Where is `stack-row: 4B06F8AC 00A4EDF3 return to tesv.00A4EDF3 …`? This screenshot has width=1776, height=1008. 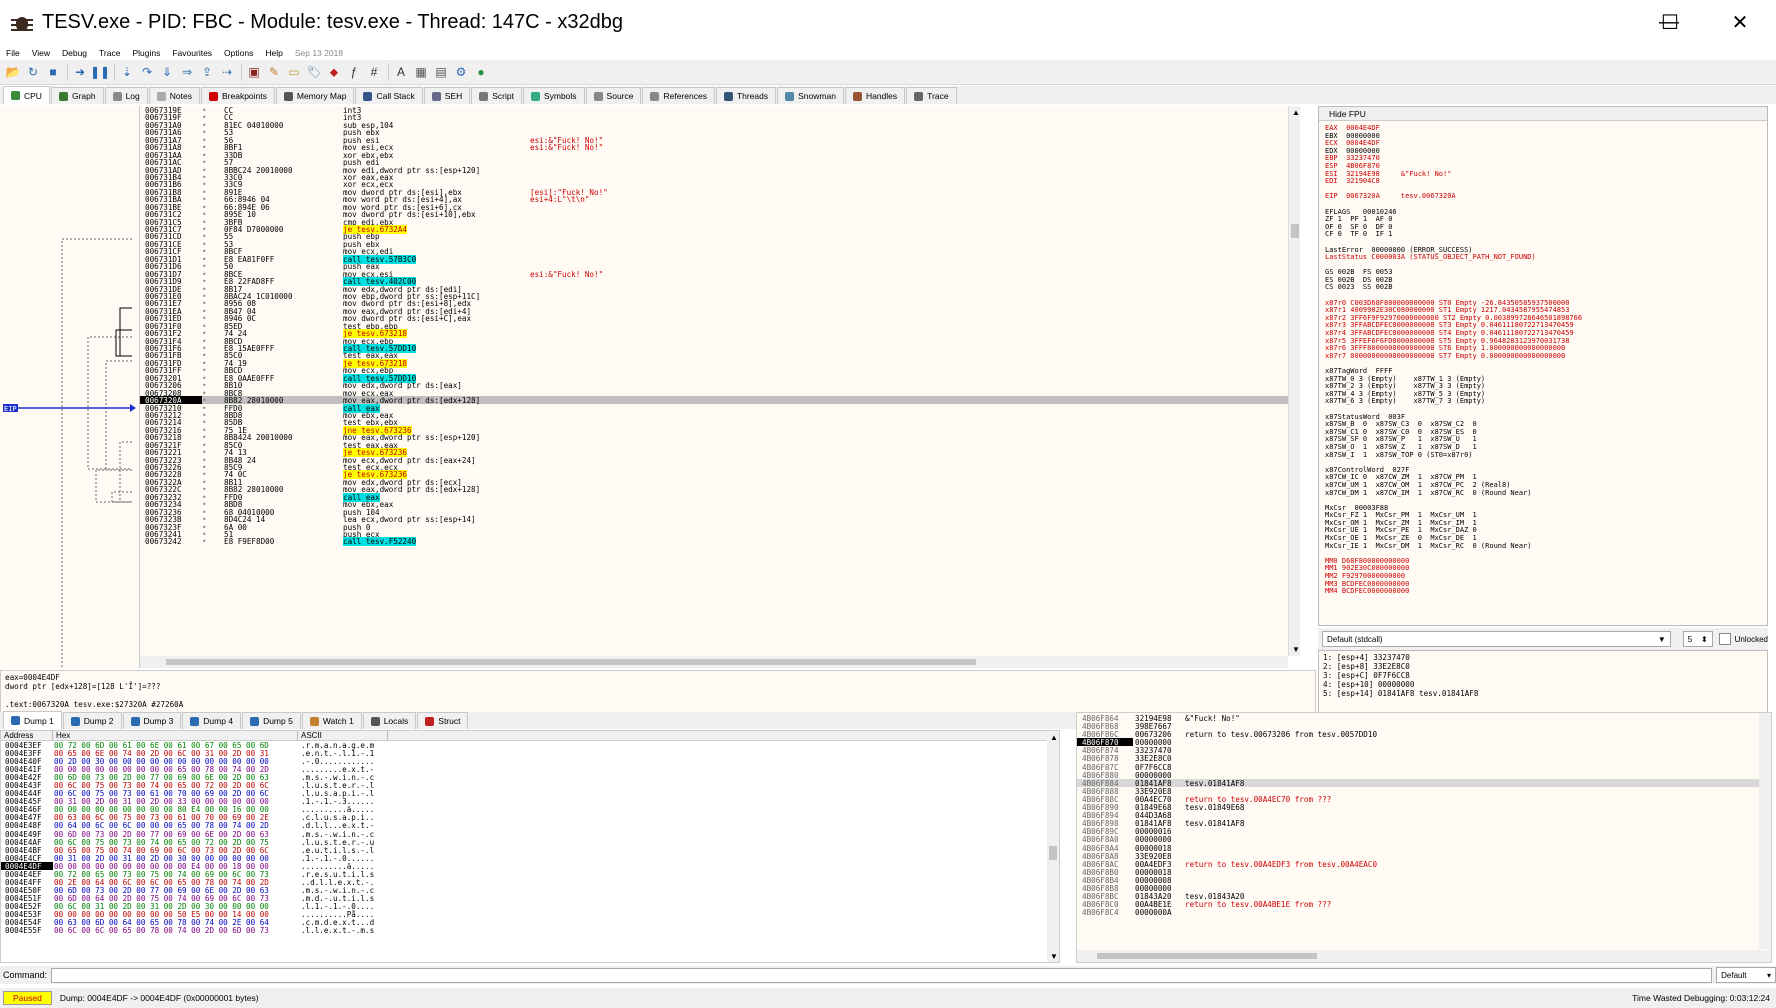 stack-row: 4B06F8AC 00A4EDF3 return to tesv.00A4EDF3 … is located at coordinates (1424, 864).